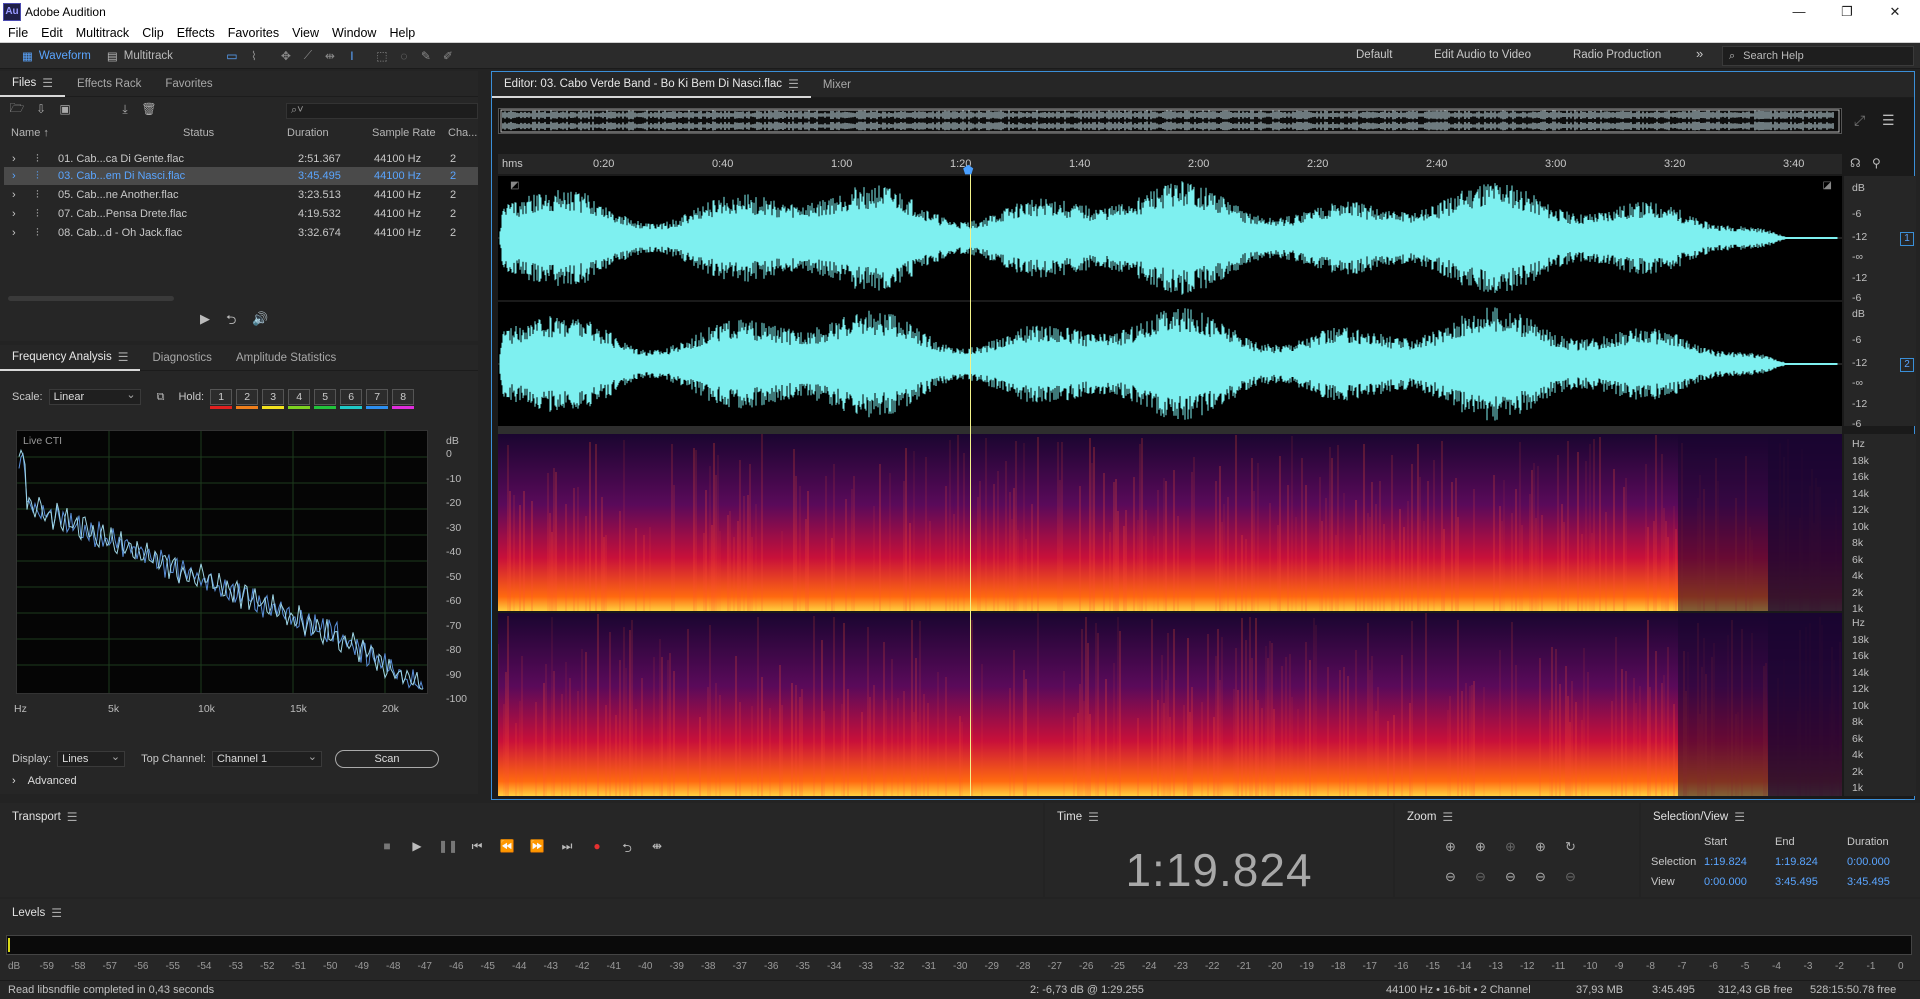 This screenshot has width=1920, height=999. What do you see at coordinates (254, 56) in the screenshot?
I see `pitch-display-icon: ⌇` at bounding box center [254, 56].